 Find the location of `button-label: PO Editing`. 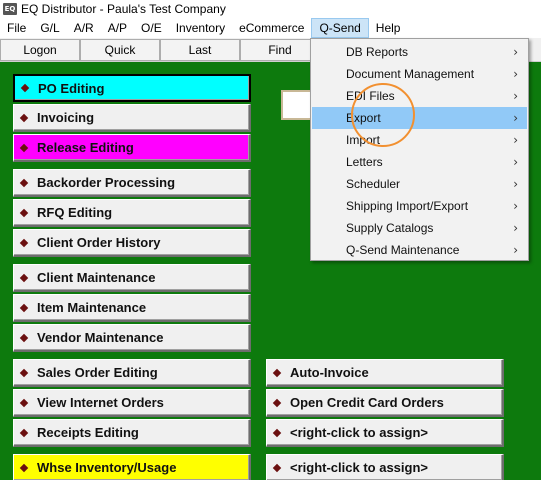

button-label: PO Editing is located at coordinates (71, 88).